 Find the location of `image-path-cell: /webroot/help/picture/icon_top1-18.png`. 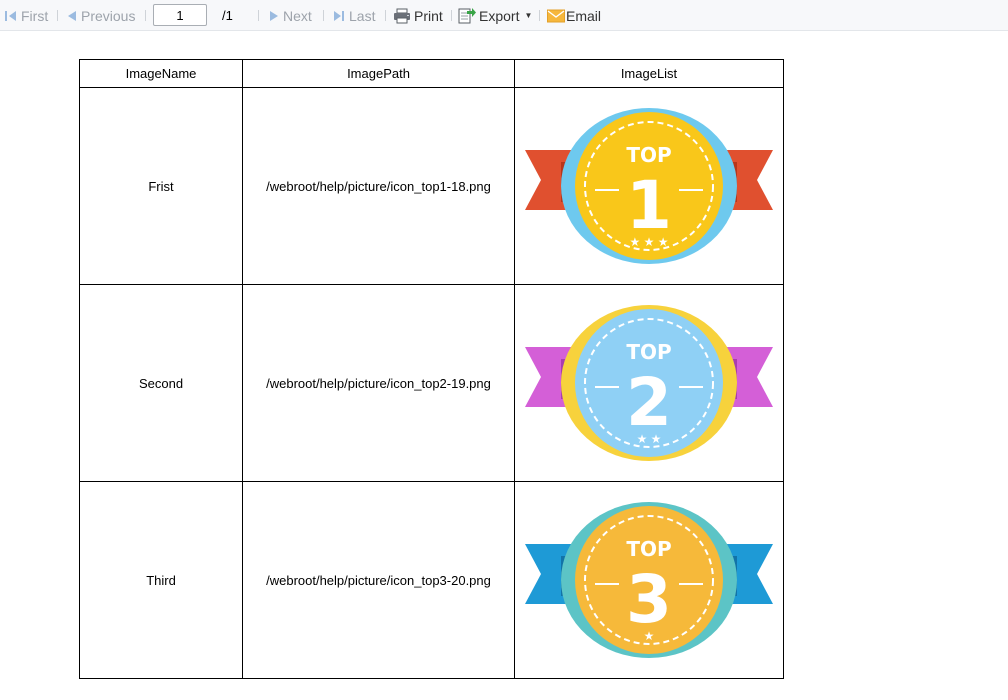

image-path-cell: /webroot/help/picture/icon_top1-18.png is located at coordinates (378, 186).